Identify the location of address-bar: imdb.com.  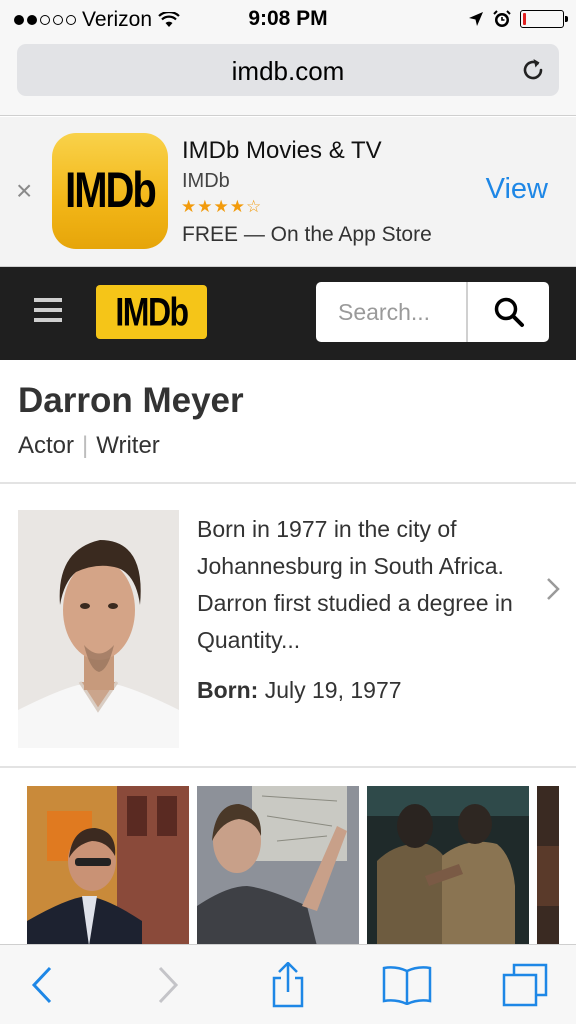
(288, 70).